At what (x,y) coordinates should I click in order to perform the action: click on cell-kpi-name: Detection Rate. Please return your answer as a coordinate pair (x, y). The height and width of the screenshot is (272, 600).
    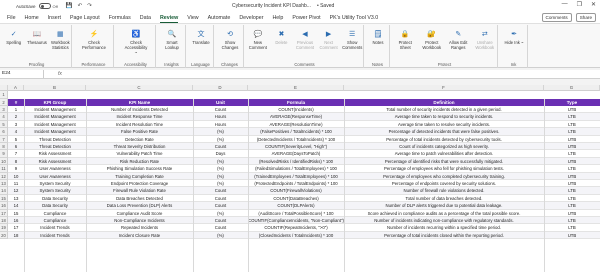
    Looking at the image, I should click on (139, 139).